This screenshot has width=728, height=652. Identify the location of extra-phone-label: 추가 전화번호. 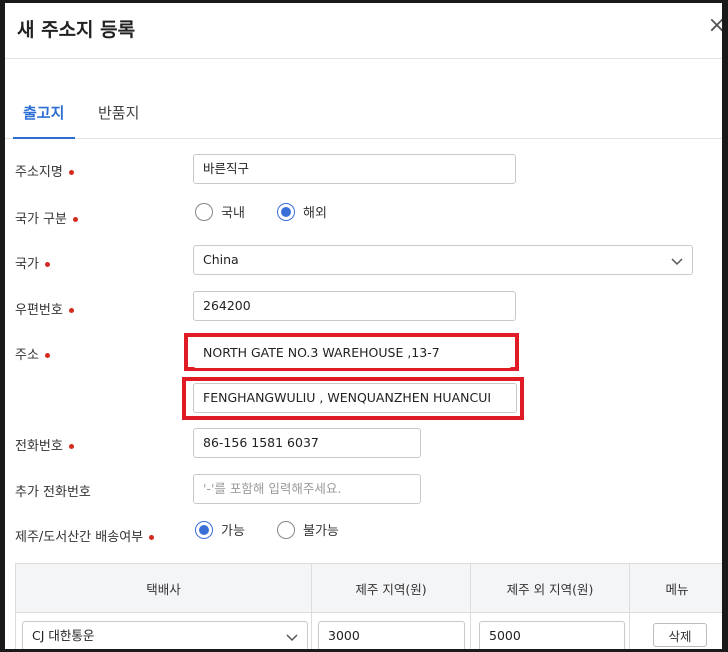
(53, 492).